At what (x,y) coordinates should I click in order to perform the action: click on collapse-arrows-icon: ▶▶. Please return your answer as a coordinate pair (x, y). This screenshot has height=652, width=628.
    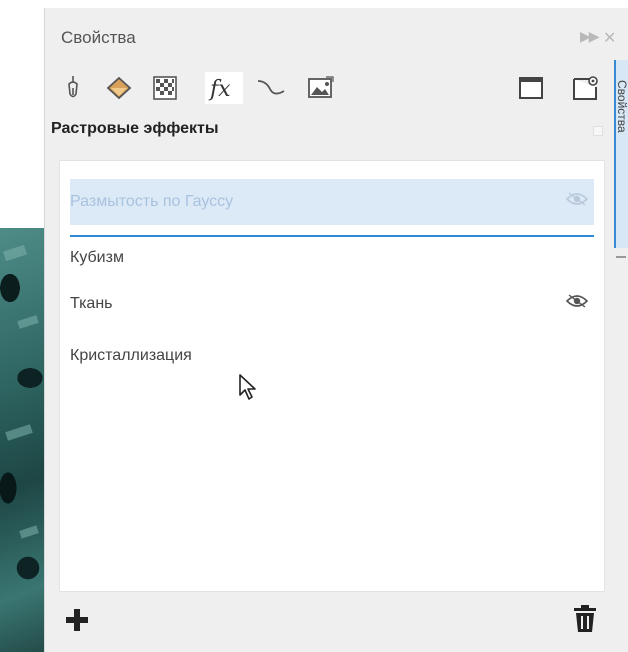
    Looking at the image, I should click on (589, 36).